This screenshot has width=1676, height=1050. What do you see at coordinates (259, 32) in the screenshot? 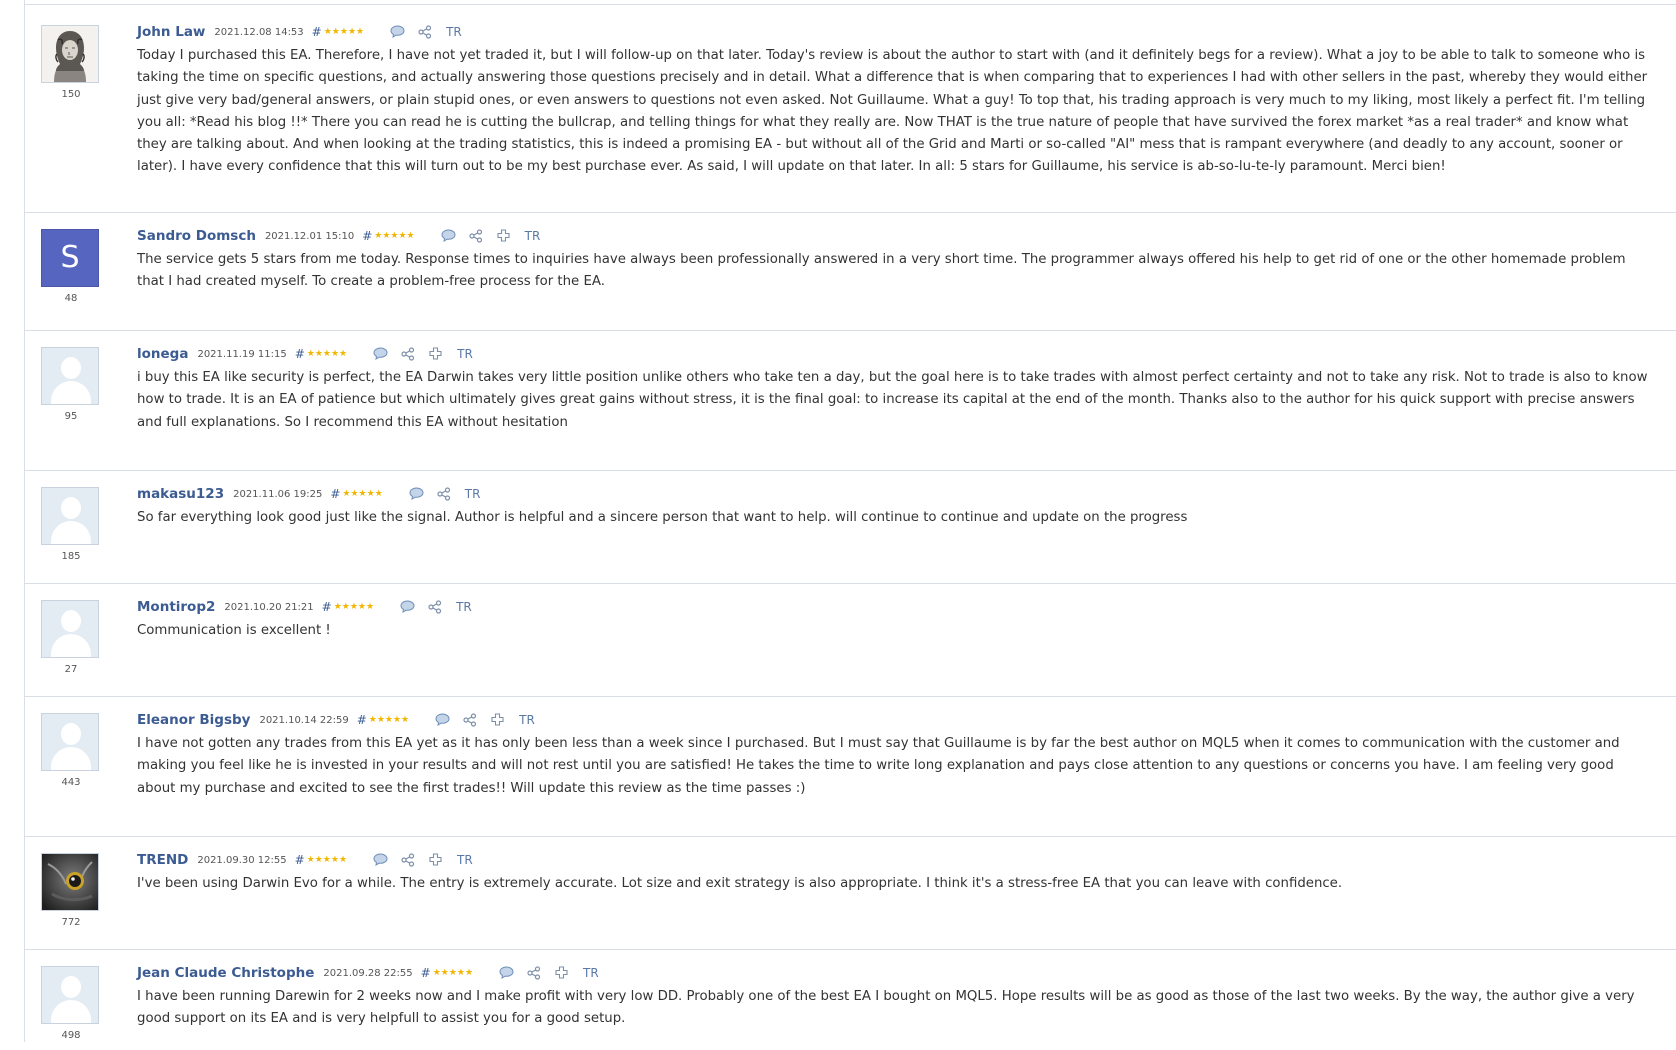
I see `review-date: 2021.12.08 14:53` at bounding box center [259, 32].